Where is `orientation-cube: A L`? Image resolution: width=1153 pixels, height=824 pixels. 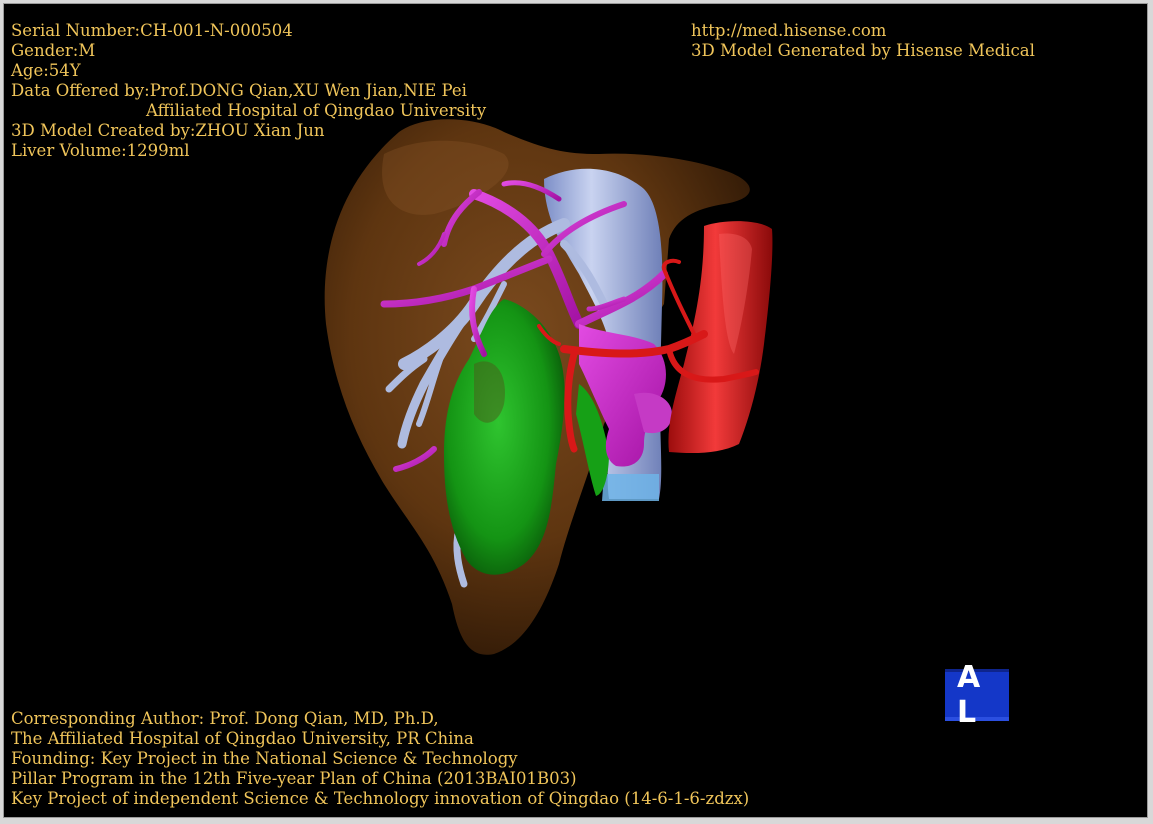 orientation-cube: A L is located at coordinates (977, 695).